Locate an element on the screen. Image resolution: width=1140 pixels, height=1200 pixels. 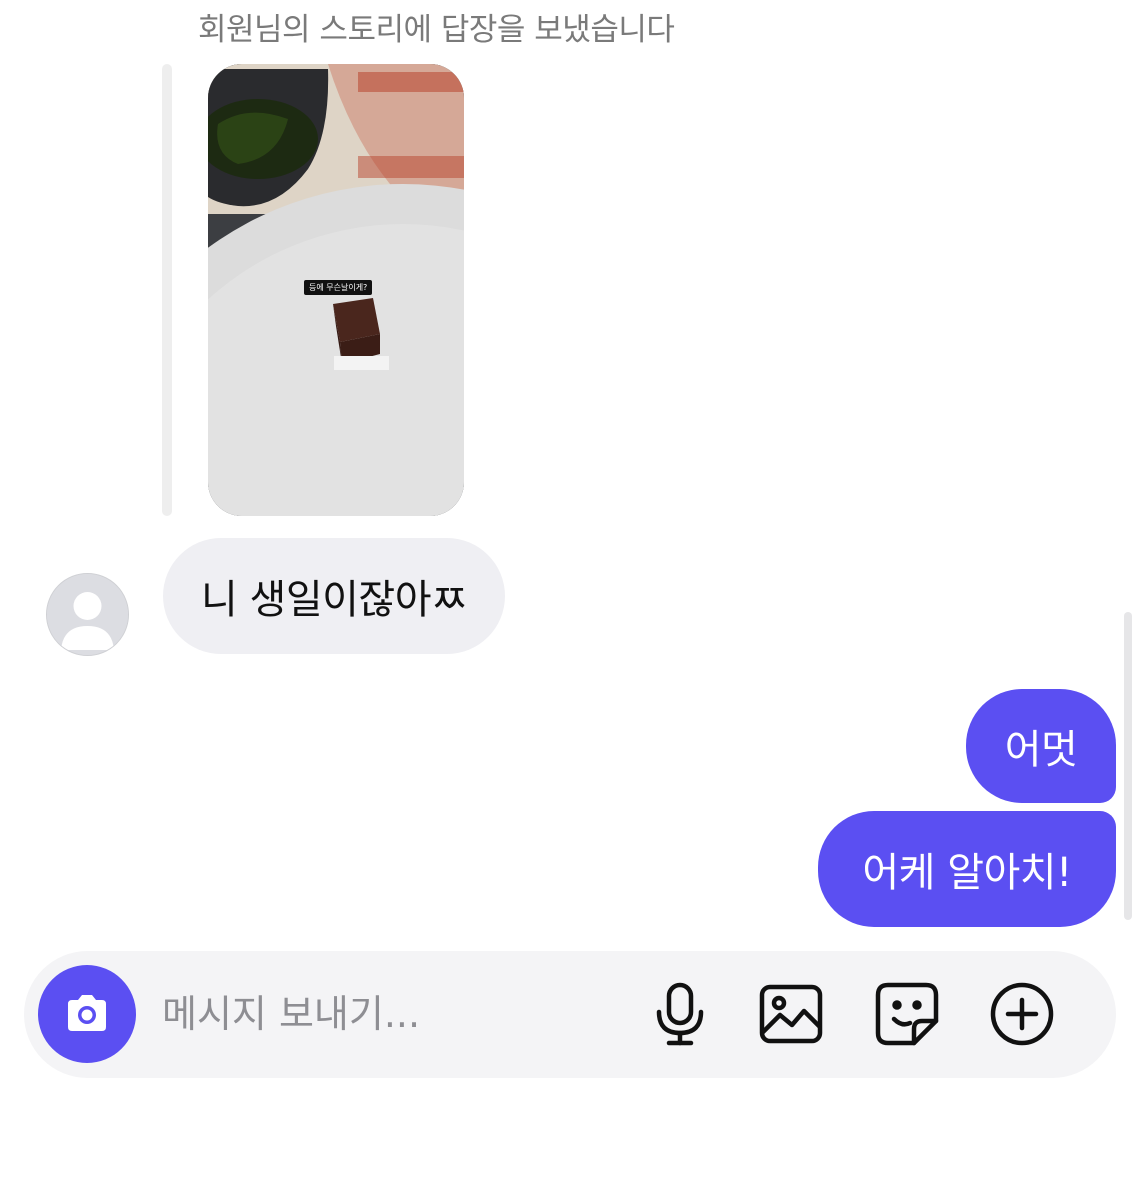
camera-icon is located at coordinates (87, 1013).